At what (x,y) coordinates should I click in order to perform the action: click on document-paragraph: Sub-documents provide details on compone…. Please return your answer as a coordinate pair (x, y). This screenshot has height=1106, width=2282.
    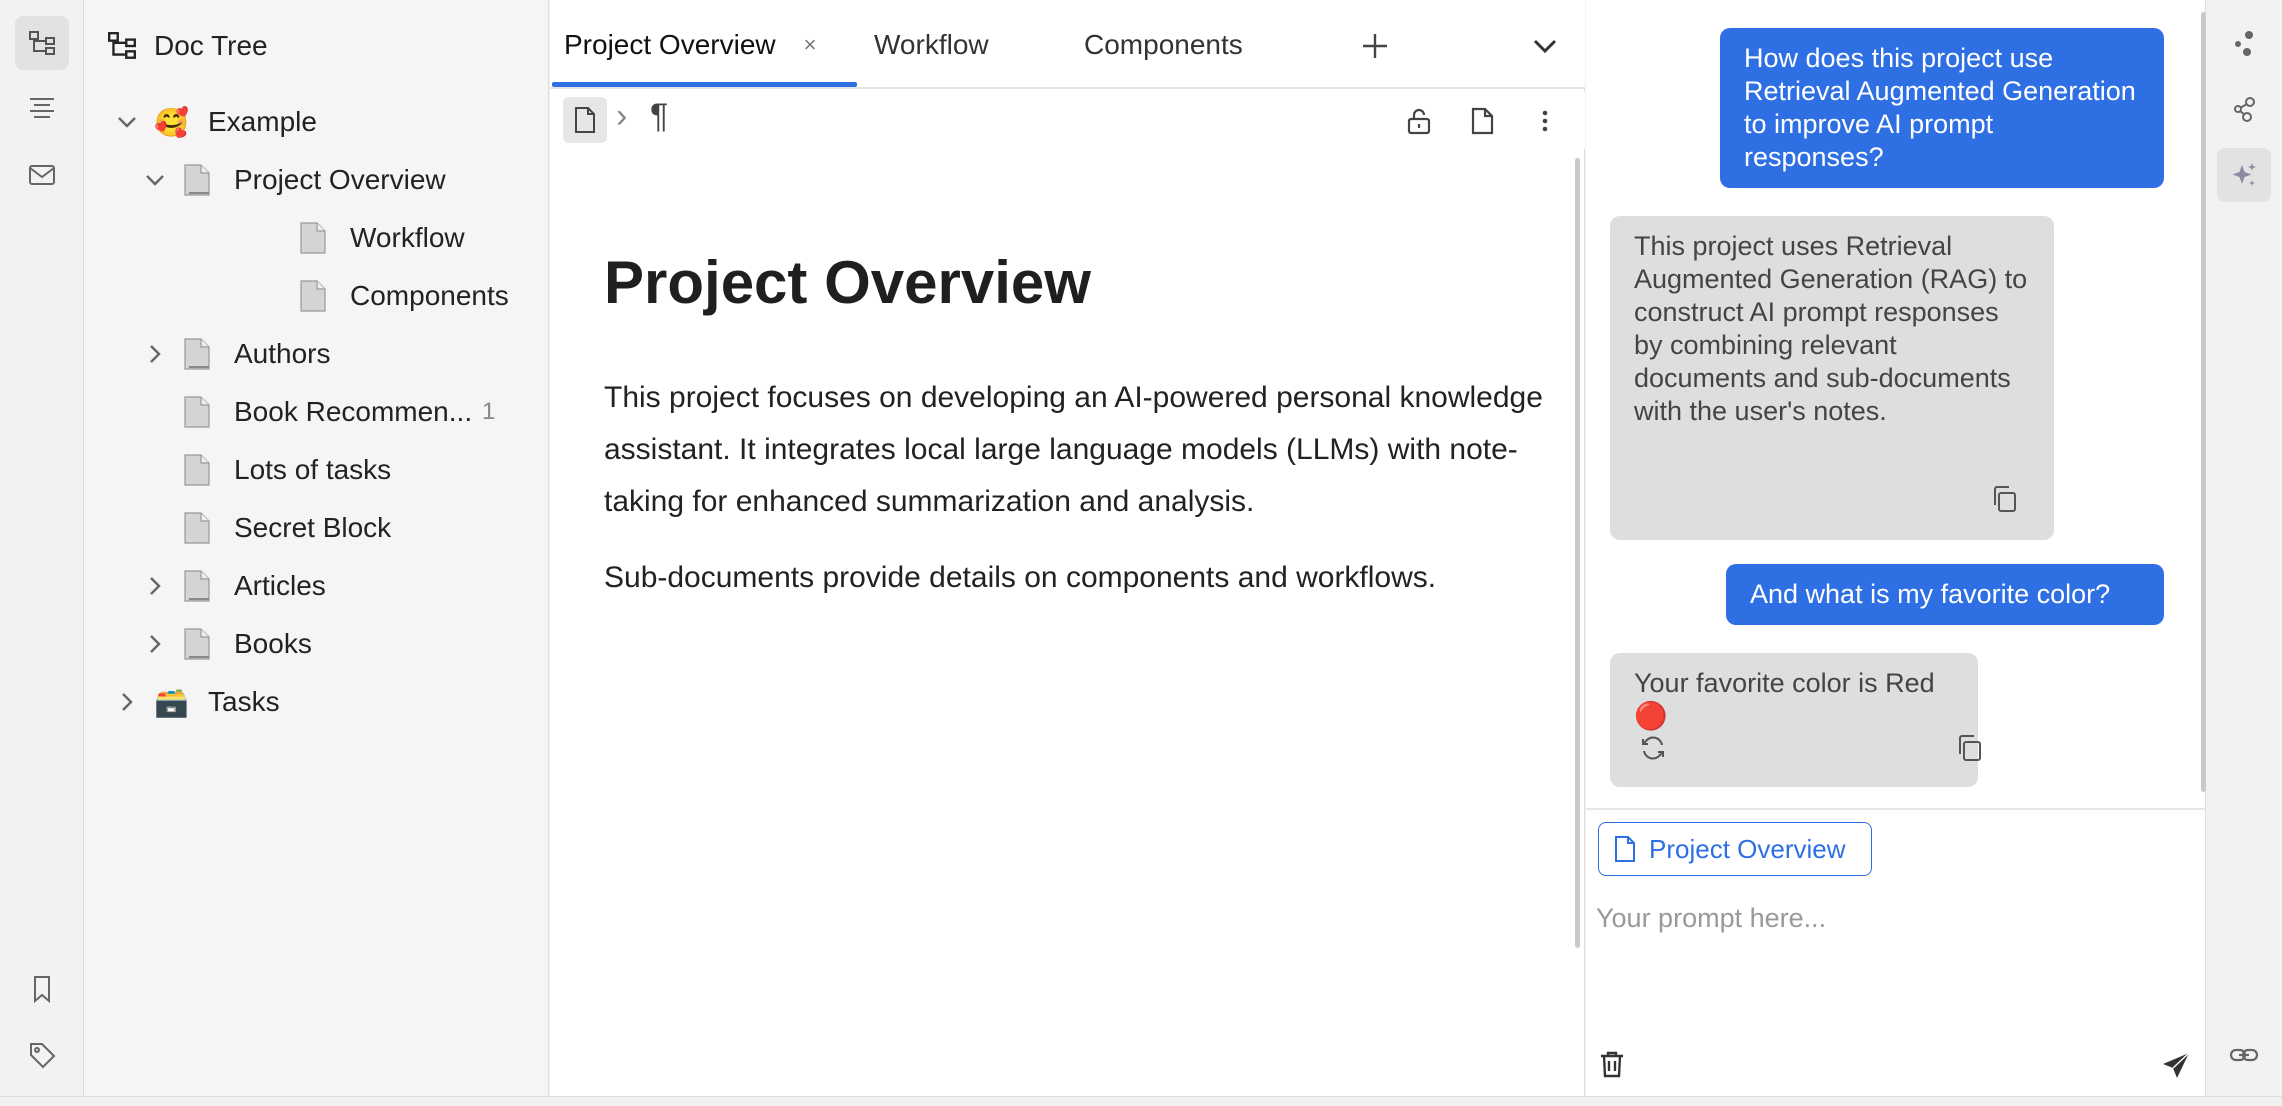
    Looking at the image, I should click on (1079, 578).